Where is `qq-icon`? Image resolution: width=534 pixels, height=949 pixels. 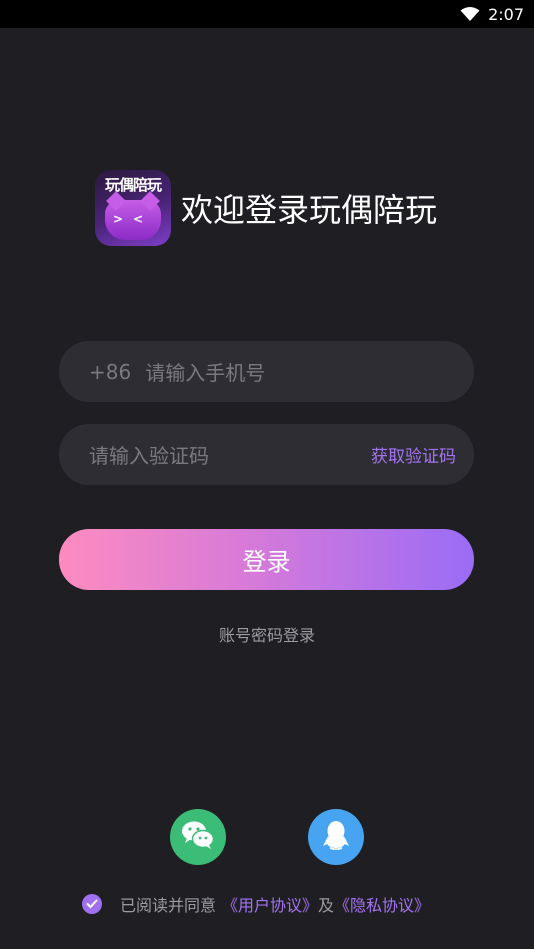
qq-icon is located at coordinates (336, 837).